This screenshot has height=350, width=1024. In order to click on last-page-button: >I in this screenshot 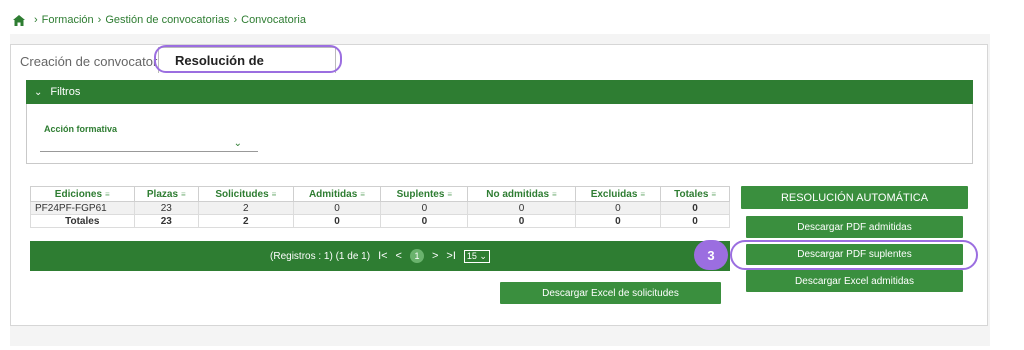, I will do `click(450, 256)`.